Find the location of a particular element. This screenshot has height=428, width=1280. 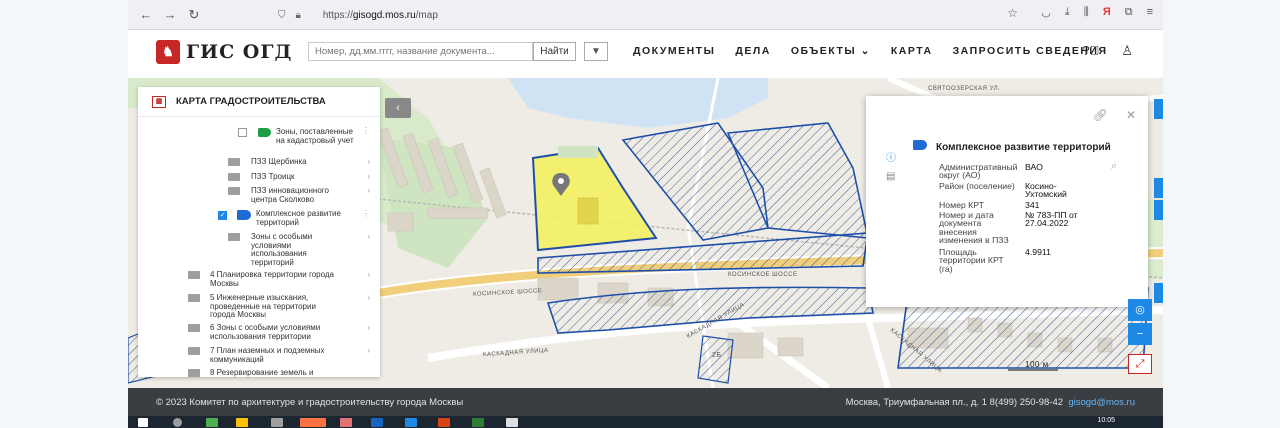

info-panel-title: Комплексное развитие территорий is located at coordinates (1023, 147).